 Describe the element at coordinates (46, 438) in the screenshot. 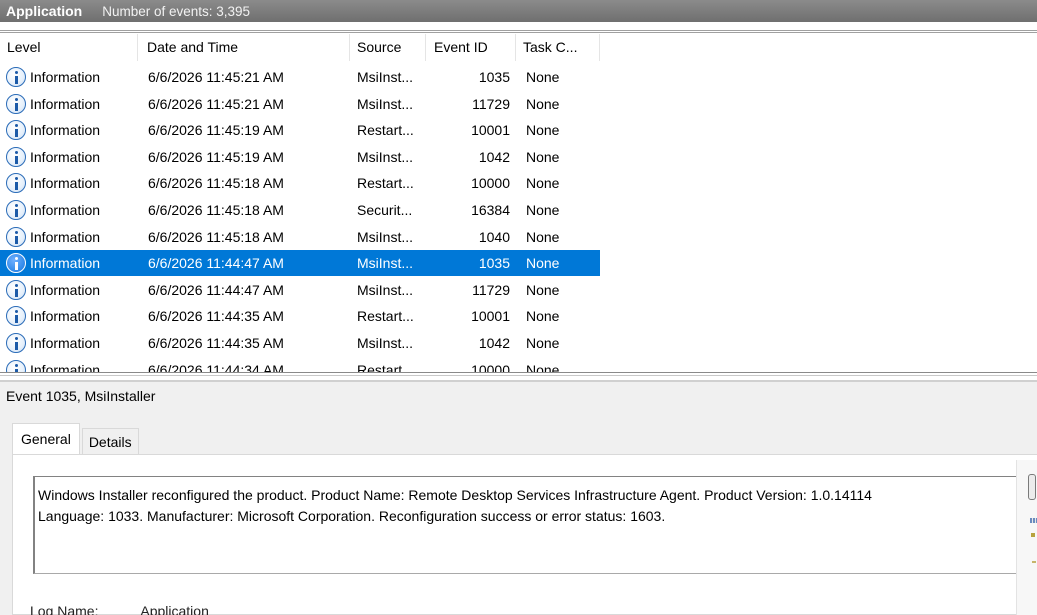

I see `tab-general: General` at that location.